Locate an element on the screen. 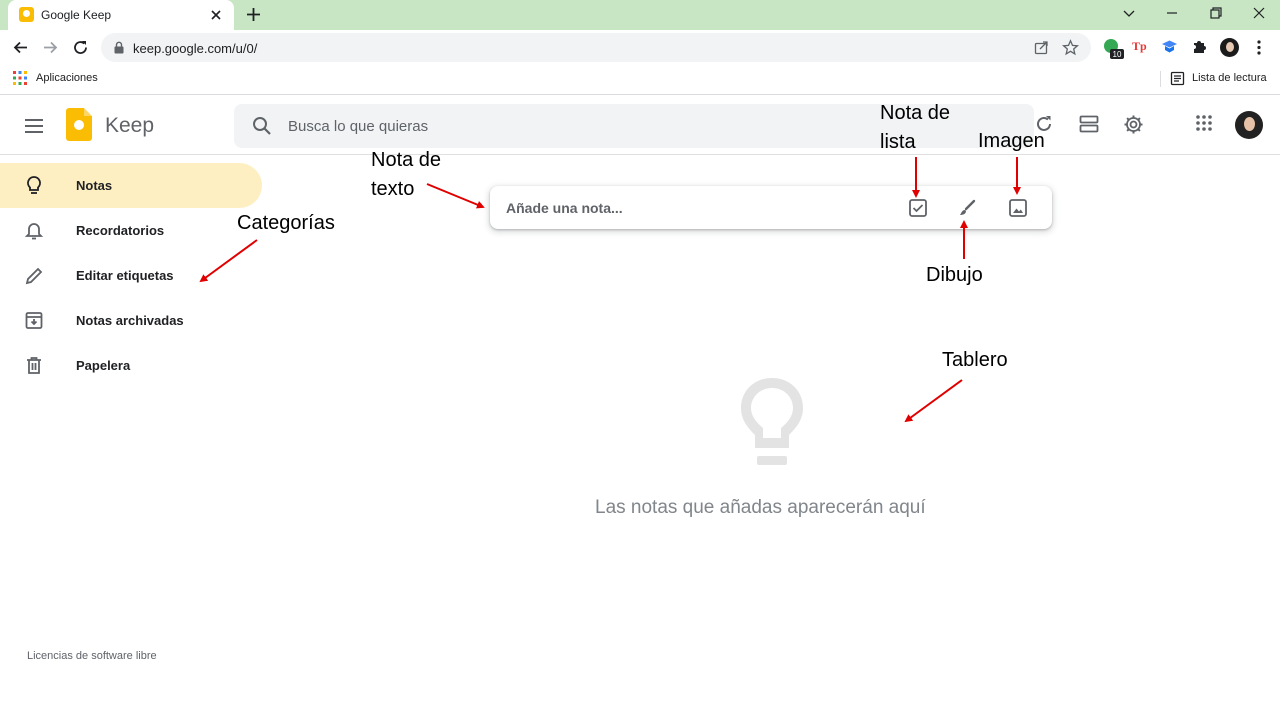 The image size is (1280, 720). arrow-board is located at coordinates (933, 401).